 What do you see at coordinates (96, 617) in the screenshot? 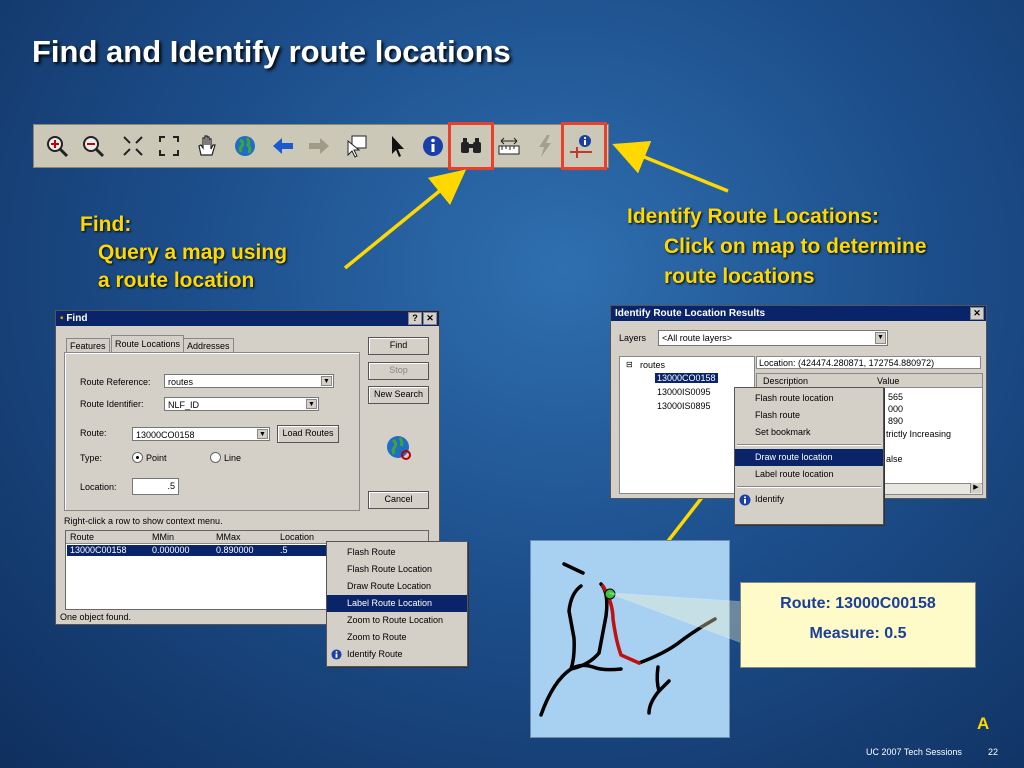
I see `status-text: One object found.` at bounding box center [96, 617].